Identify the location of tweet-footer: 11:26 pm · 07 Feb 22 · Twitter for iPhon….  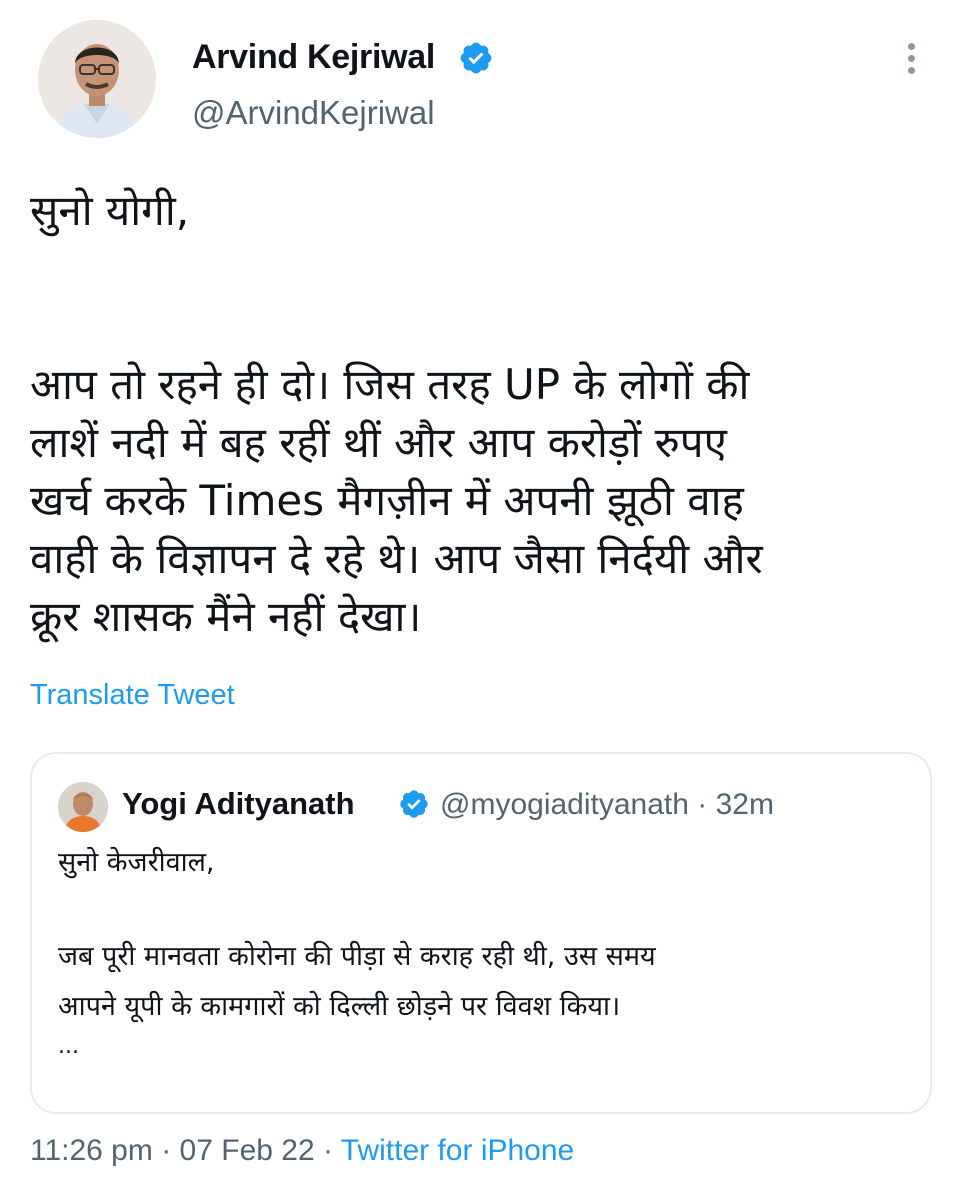
(302, 1151).